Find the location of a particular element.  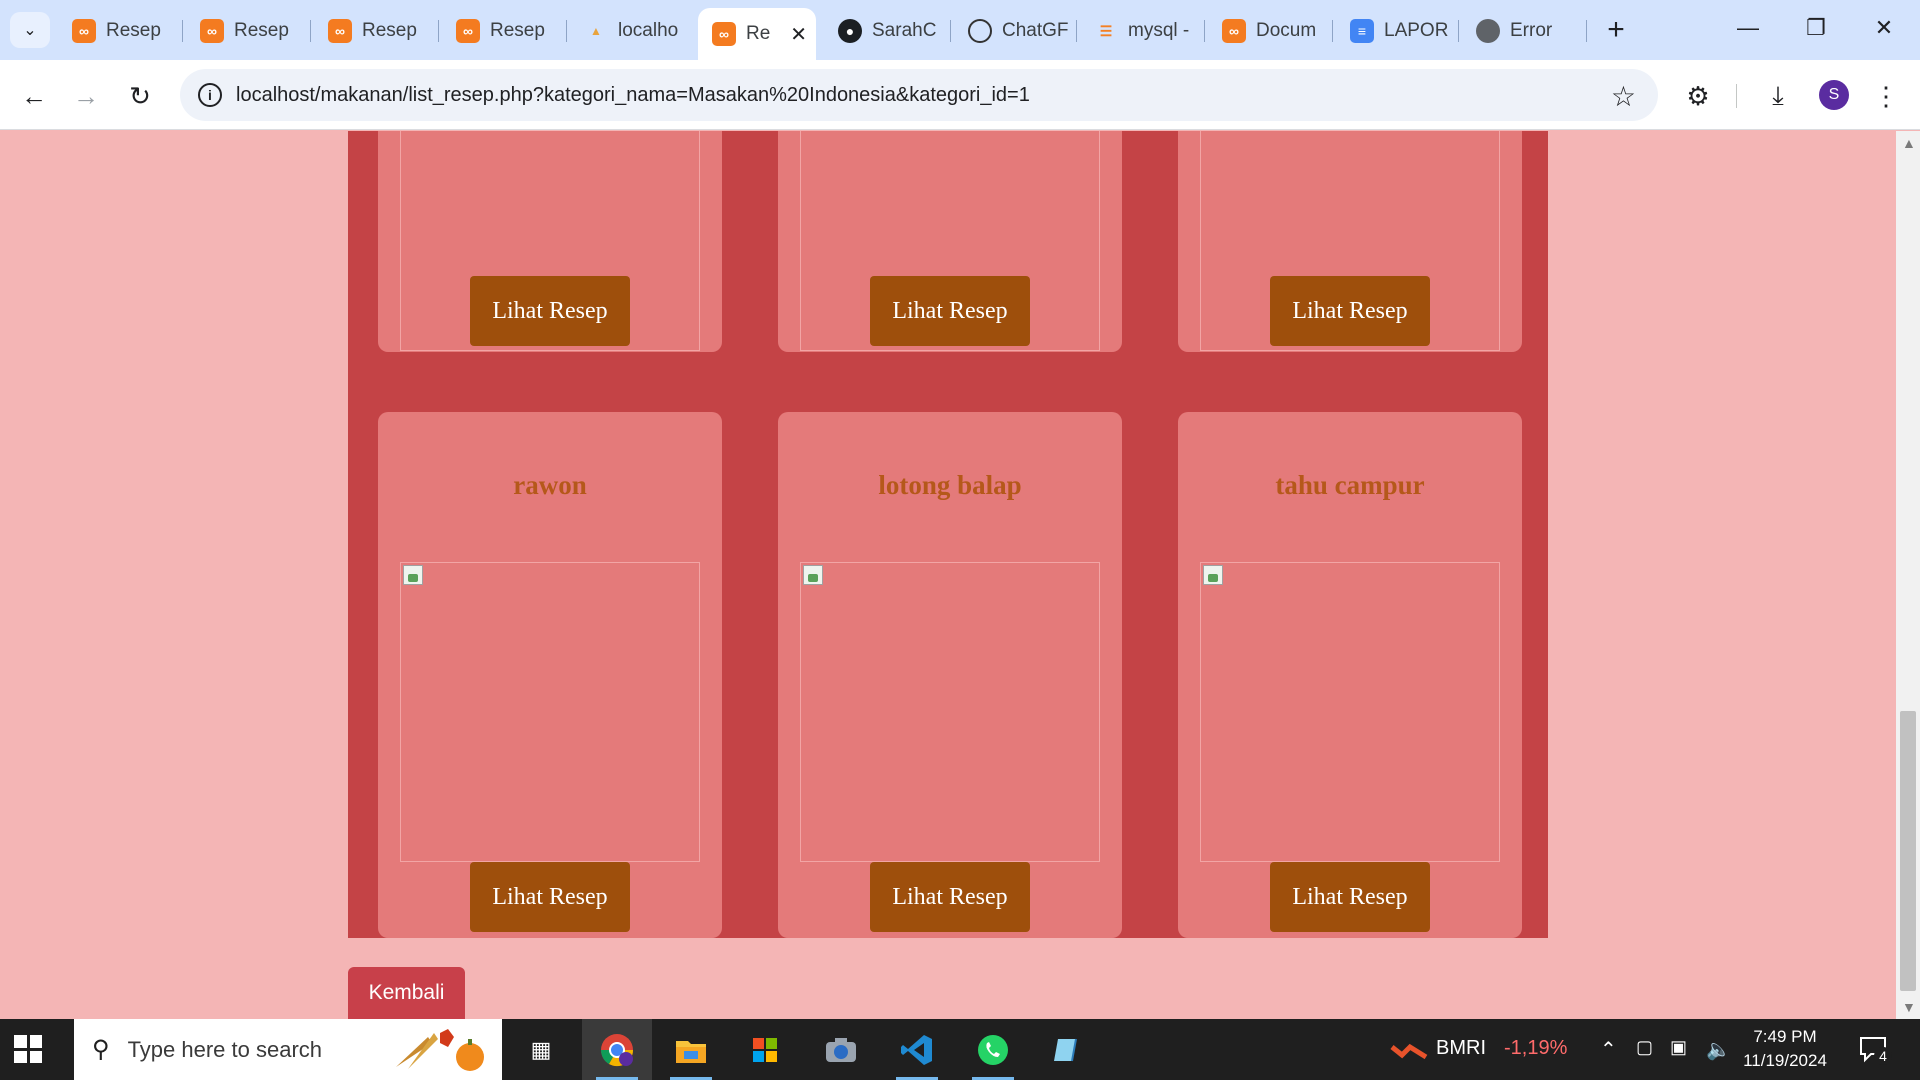

back-button: ← is located at coordinates (34, 96).